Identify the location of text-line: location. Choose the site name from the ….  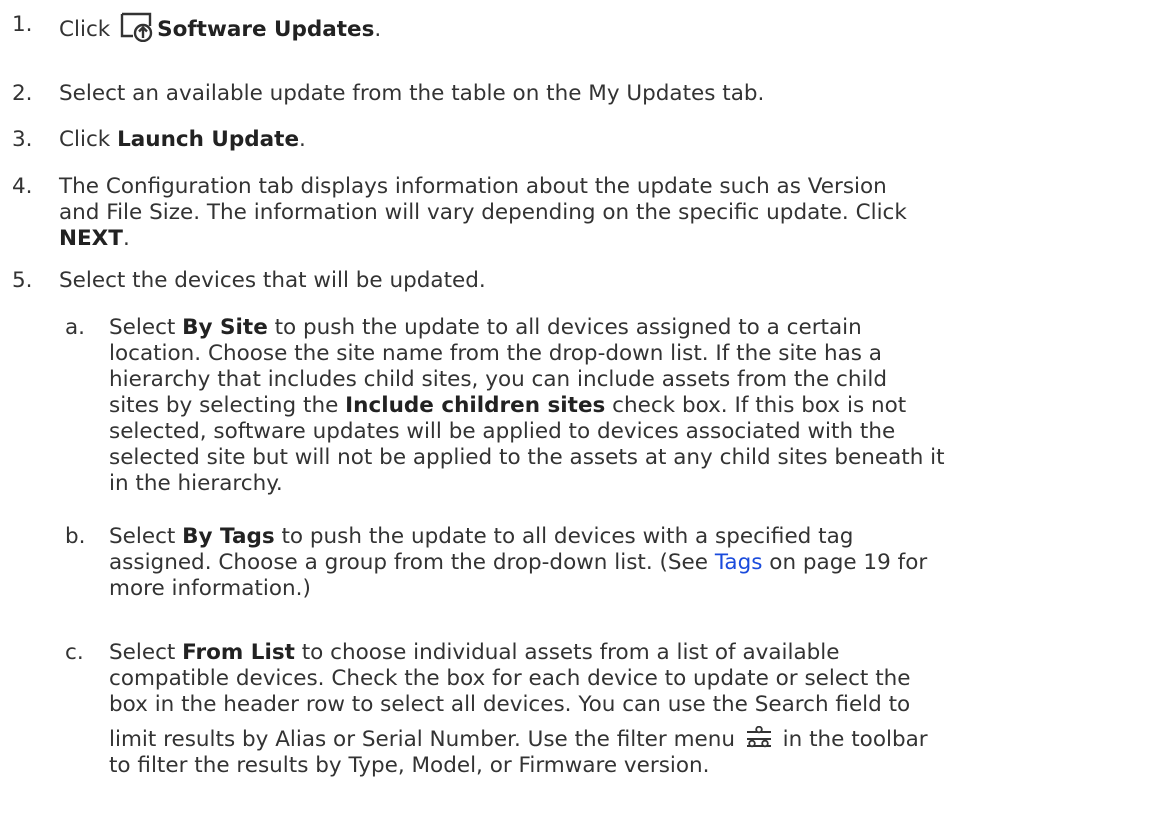
(495, 353).